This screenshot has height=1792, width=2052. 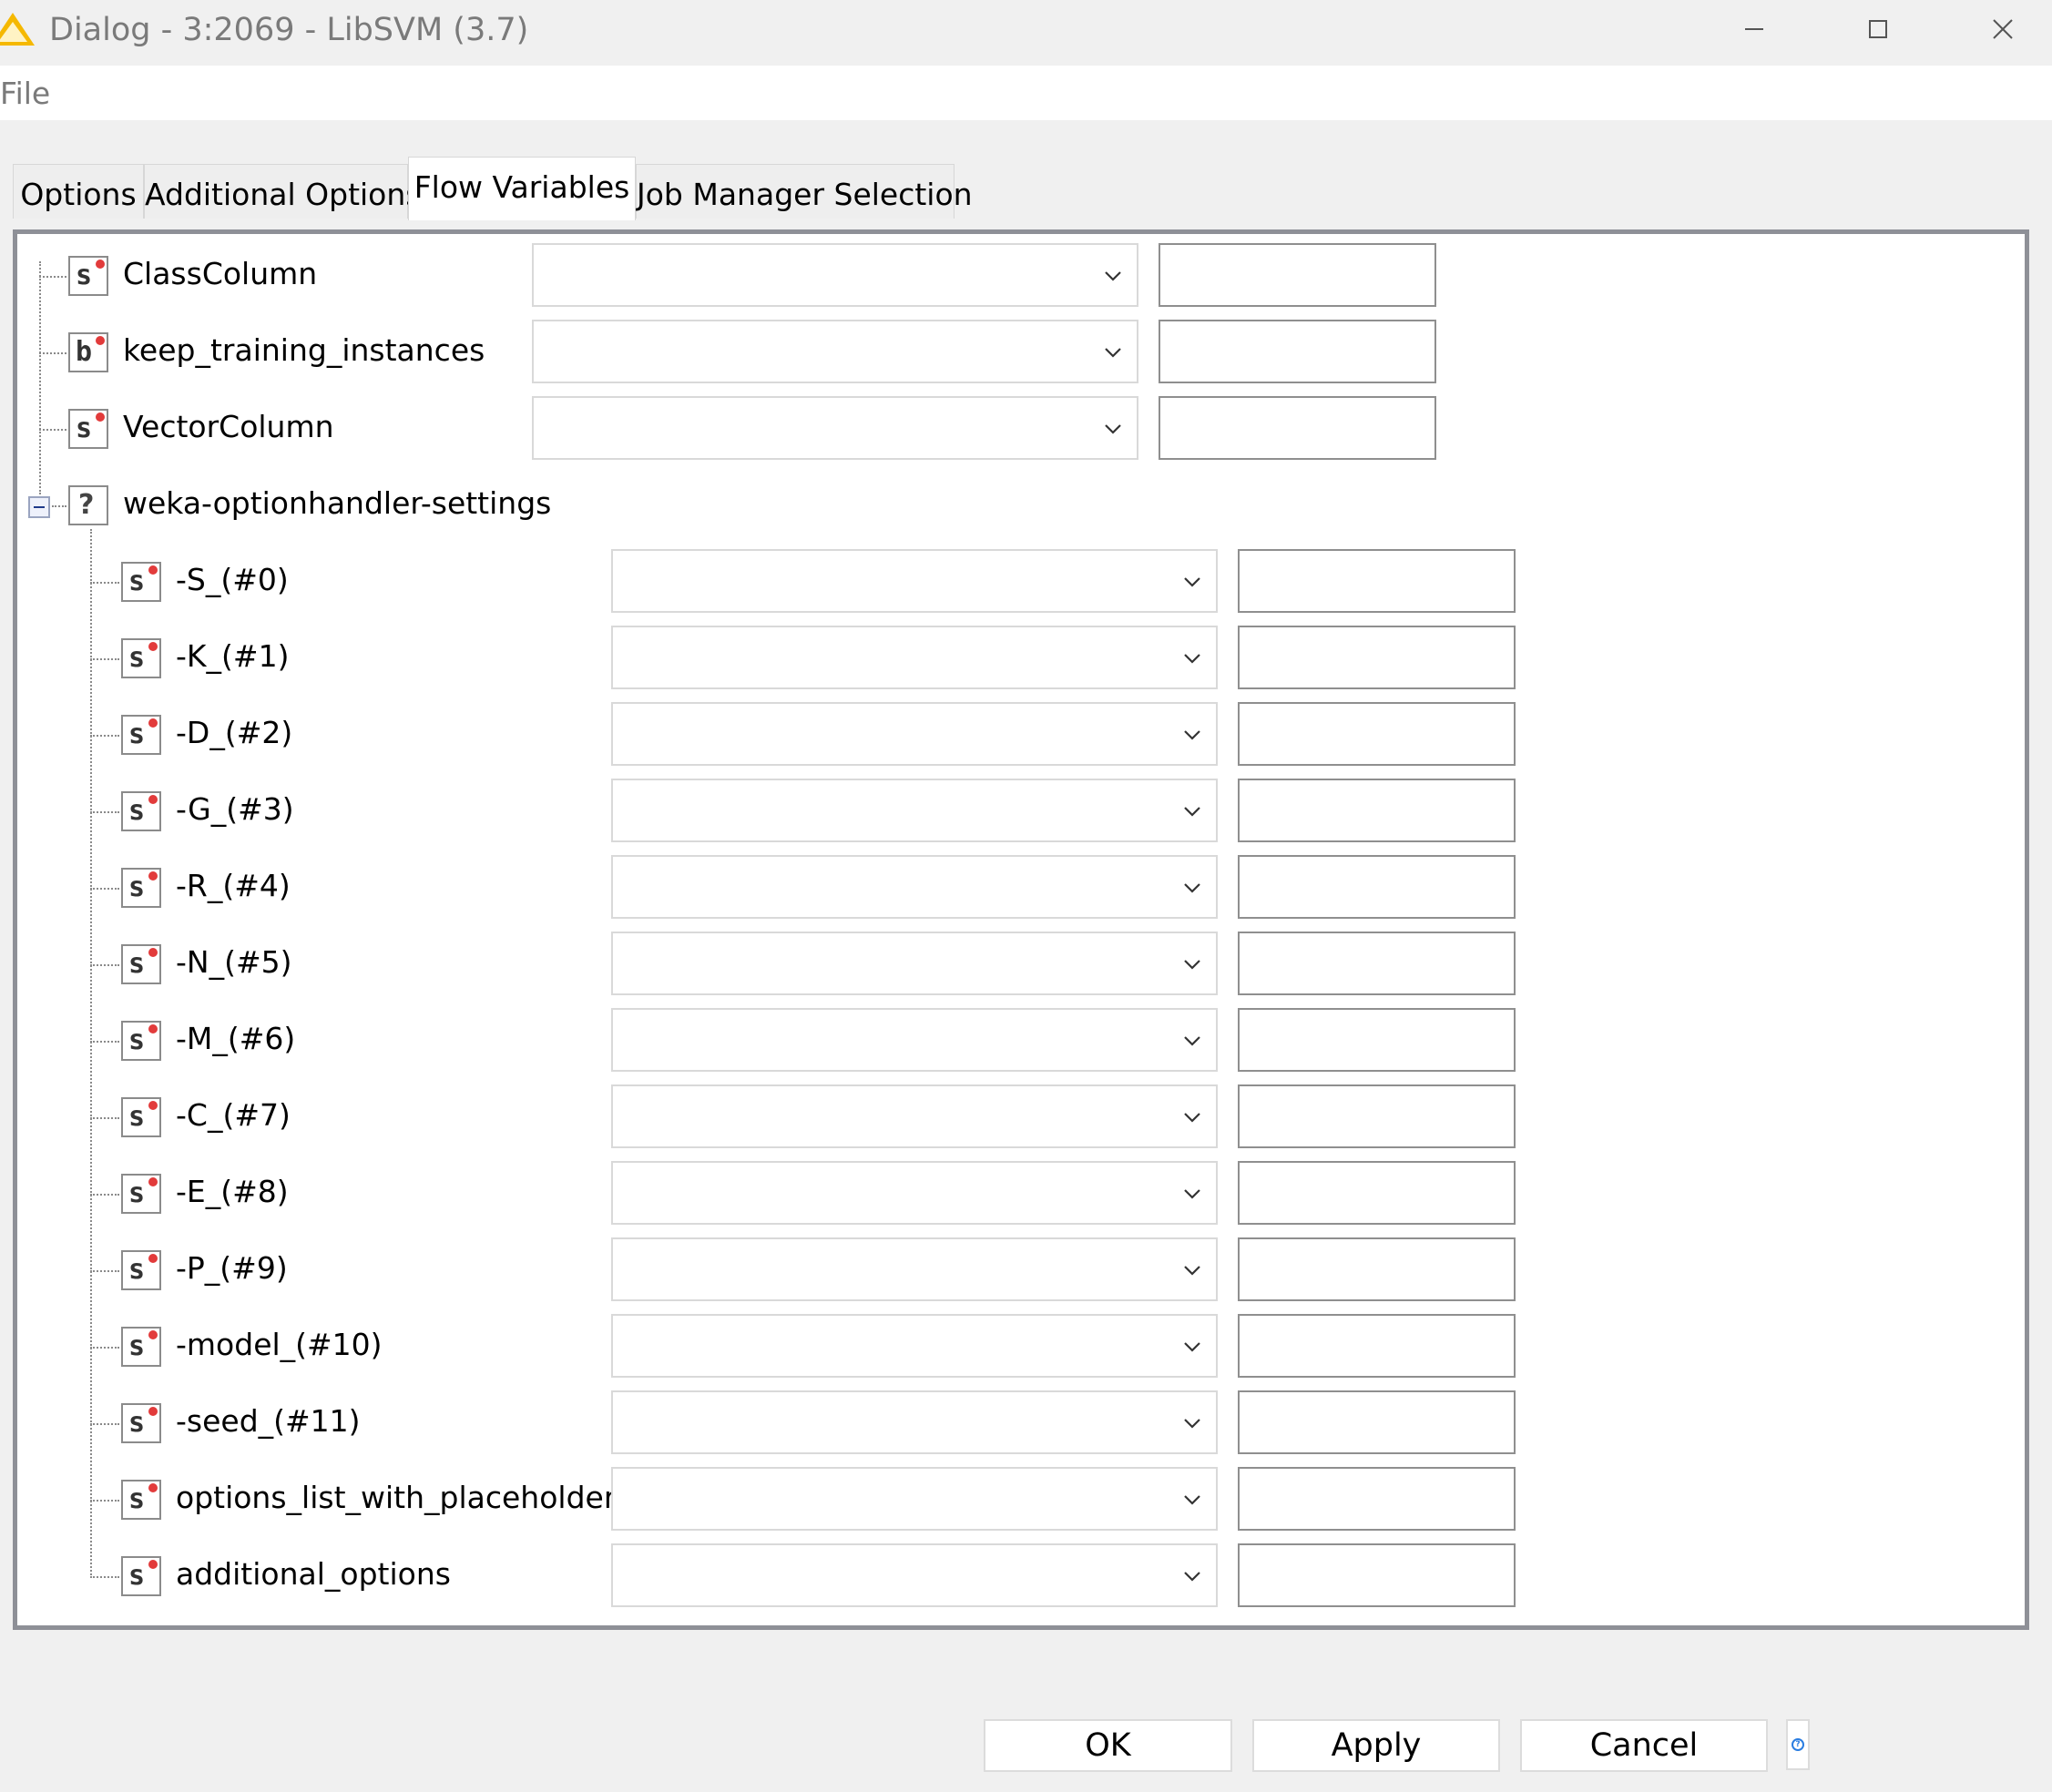 I want to click on variable-label-opt-0: -S_(#0), so click(x=232, y=580).